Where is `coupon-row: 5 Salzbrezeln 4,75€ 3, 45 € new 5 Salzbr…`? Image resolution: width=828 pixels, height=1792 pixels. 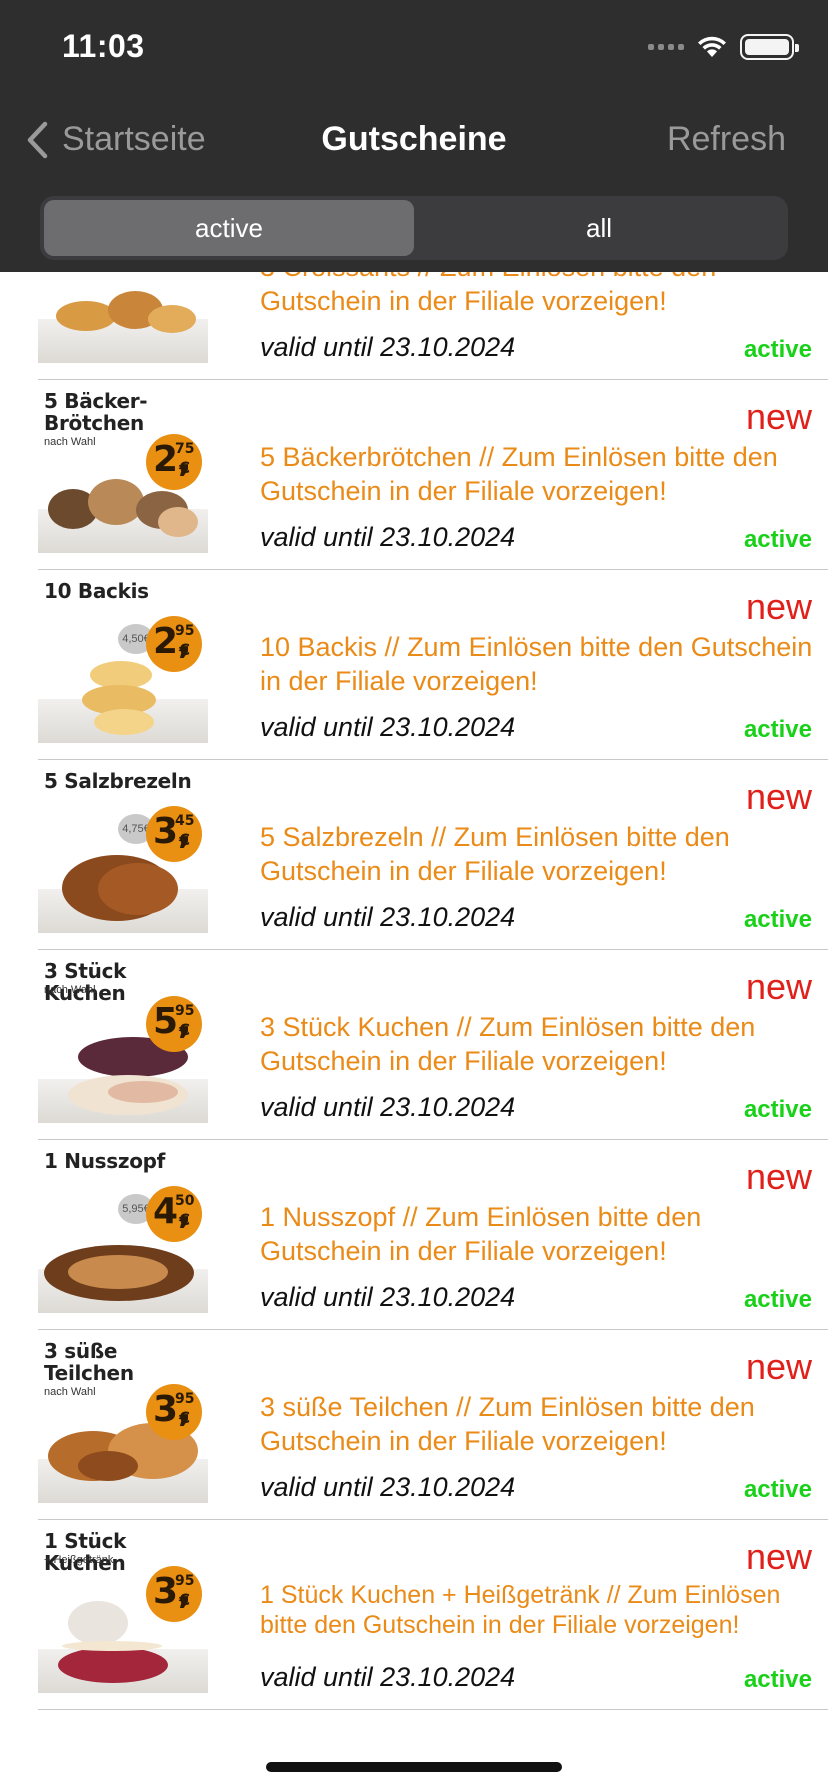
coupon-row: 5 Salzbrezeln 4,75€ 3, 45 € new 5 Salzbr… is located at coordinates (433, 855).